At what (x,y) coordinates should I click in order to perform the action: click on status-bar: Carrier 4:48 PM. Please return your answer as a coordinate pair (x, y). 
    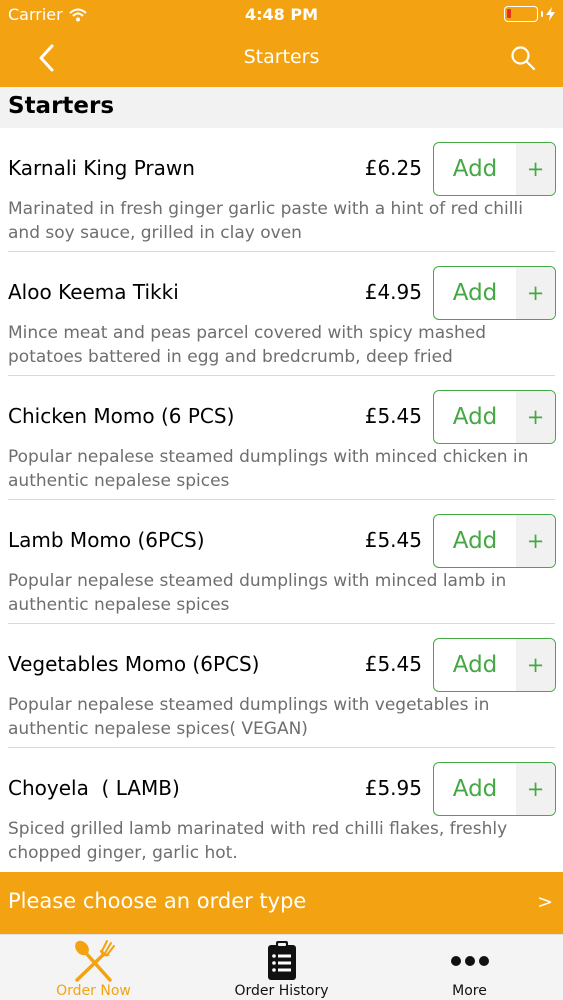
    Looking at the image, I should click on (281, 15).